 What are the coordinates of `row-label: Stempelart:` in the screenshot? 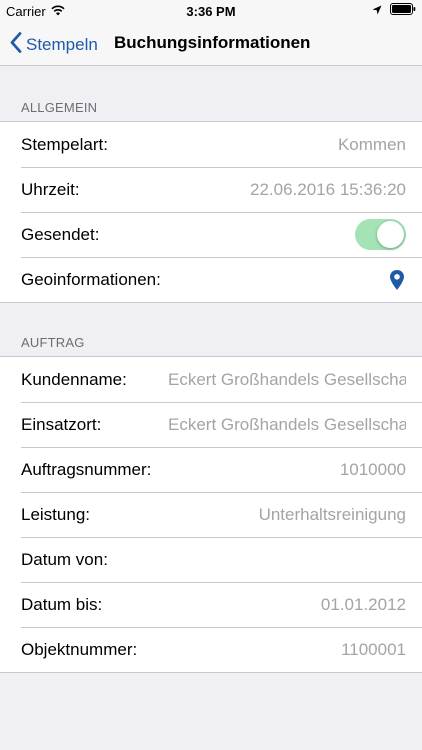 It's located at (64, 144).